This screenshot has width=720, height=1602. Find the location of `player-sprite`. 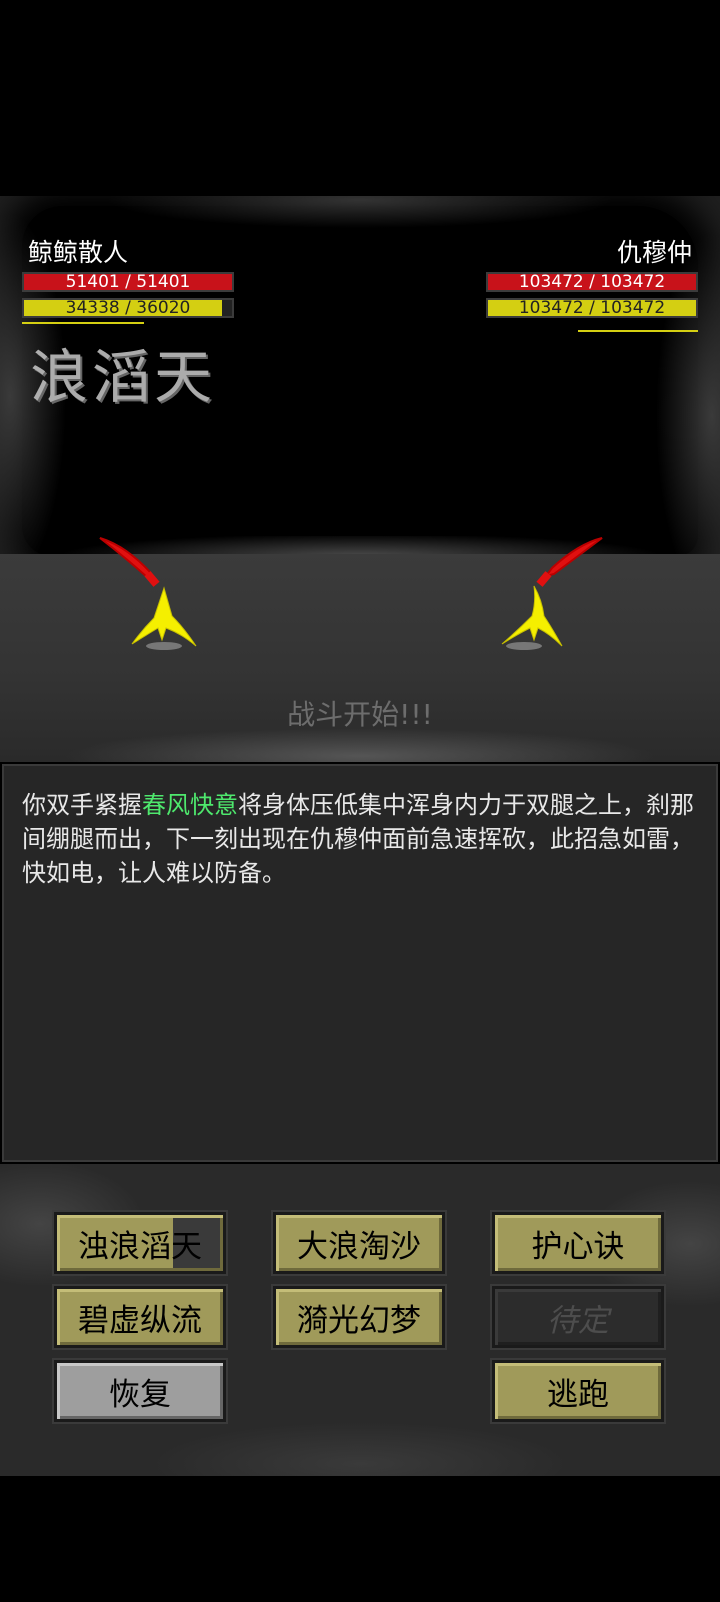

player-sprite is located at coordinates (148, 593).